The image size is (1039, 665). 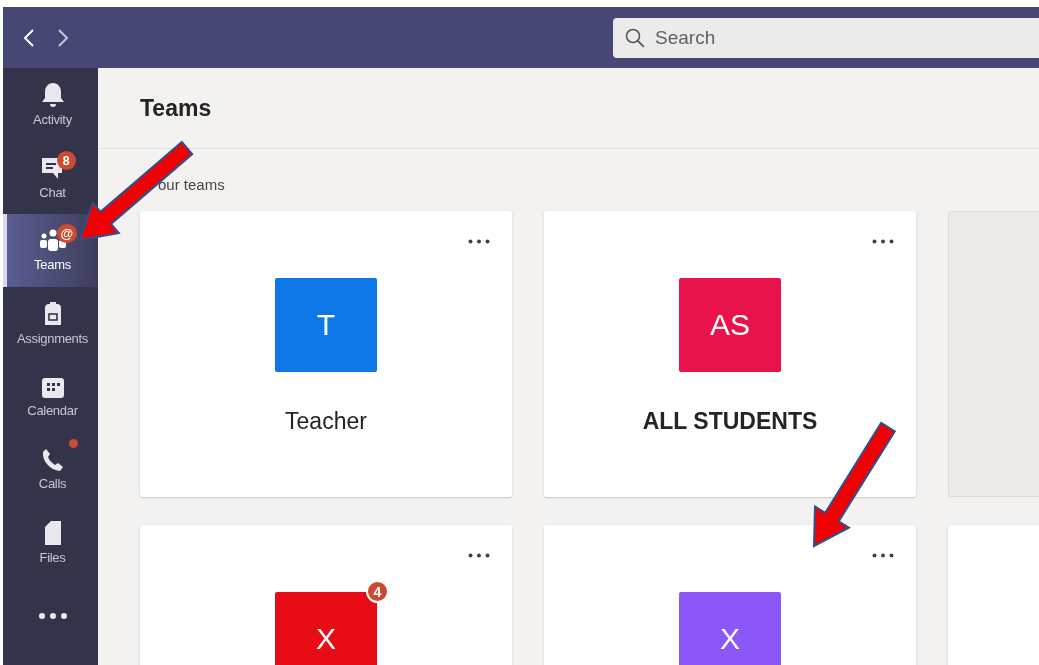 I want to click on rail-item: Assignments, so click(x=50, y=323).